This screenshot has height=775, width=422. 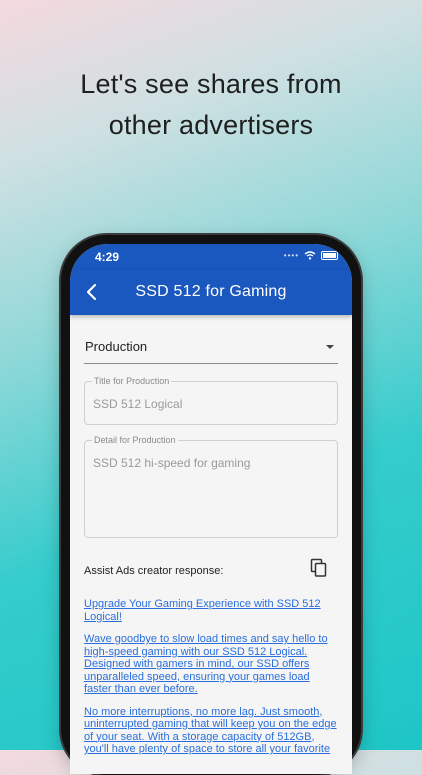 What do you see at coordinates (211, 105) in the screenshot?
I see `promo-headline: Let's see shares from other advertisers` at bounding box center [211, 105].